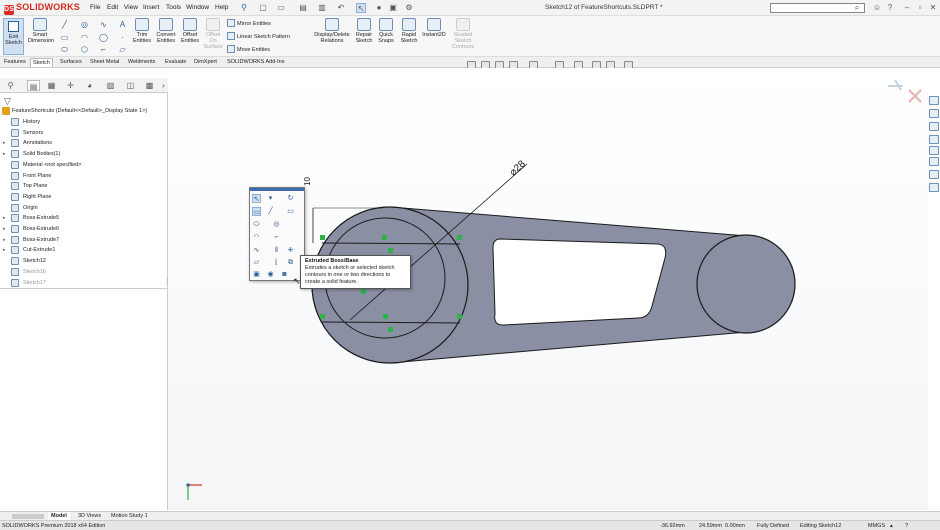 The height and width of the screenshot is (530, 940). I want to click on tree-item: ▸ Boss-Extrude7, so click(84, 240).